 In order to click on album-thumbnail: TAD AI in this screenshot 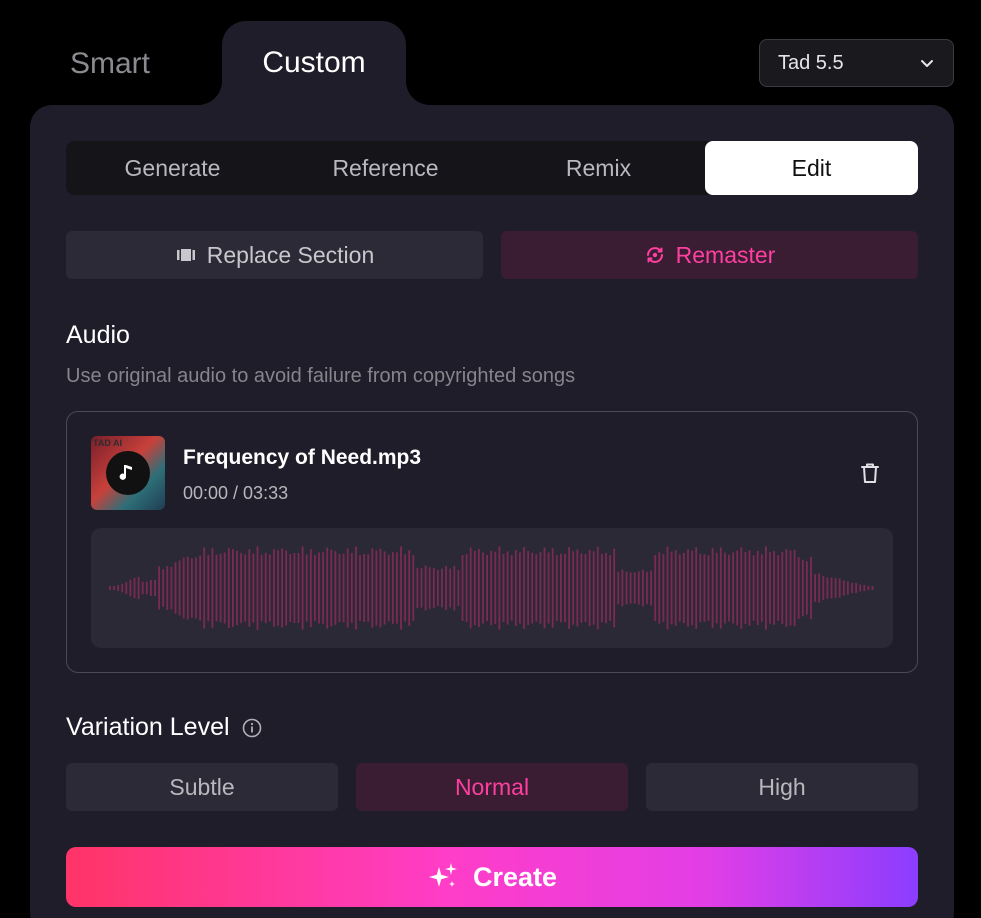, I will do `click(128, 473)`.